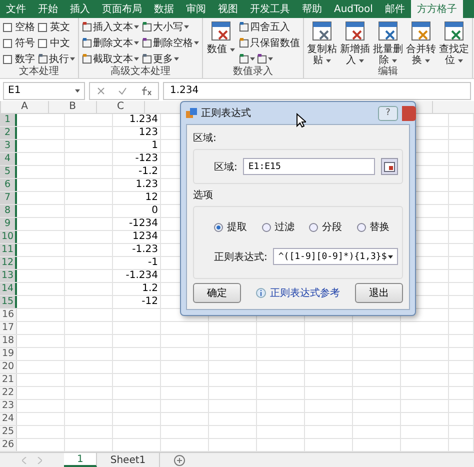 This screenshot has width=474, height=467. I want to click on row-header: 17, so click(8, 328).